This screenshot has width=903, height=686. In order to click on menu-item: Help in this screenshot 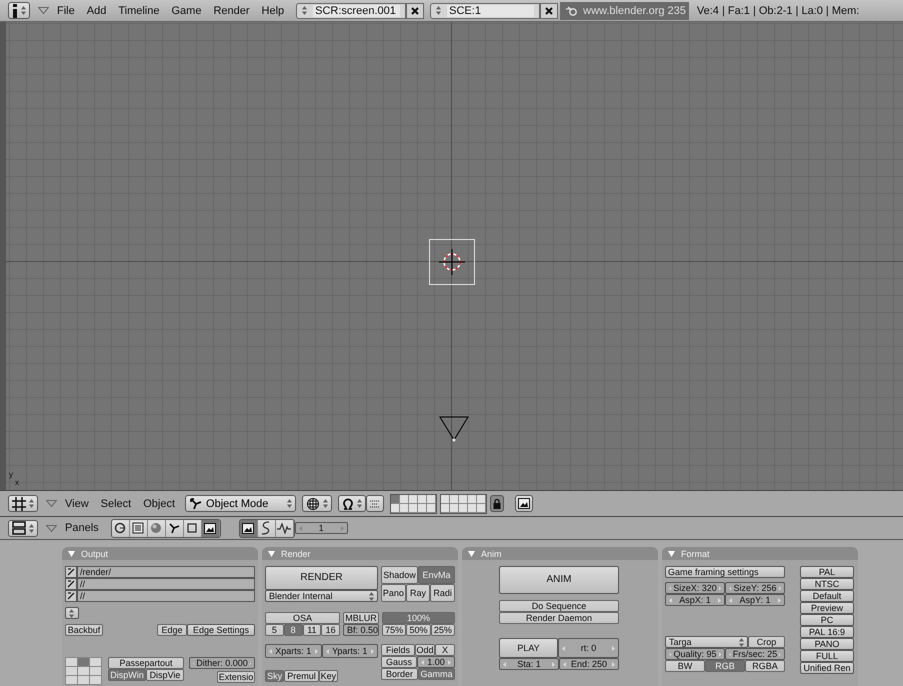, I will do `click(273, 10)`.